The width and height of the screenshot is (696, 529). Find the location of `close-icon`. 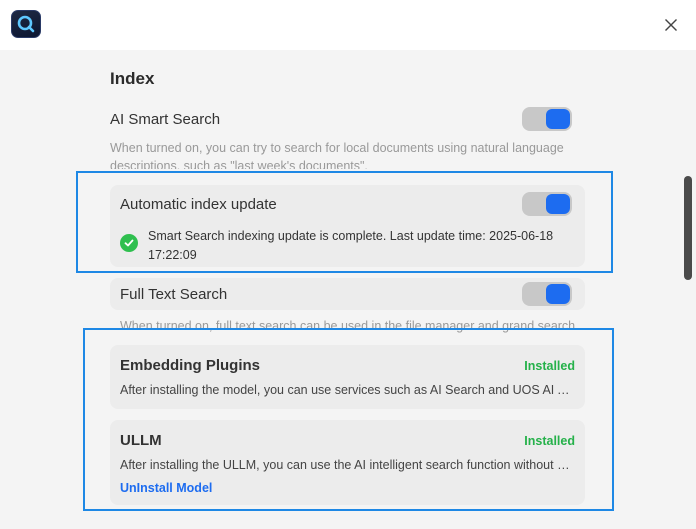

close-icon is located at coordinates (671, 25).